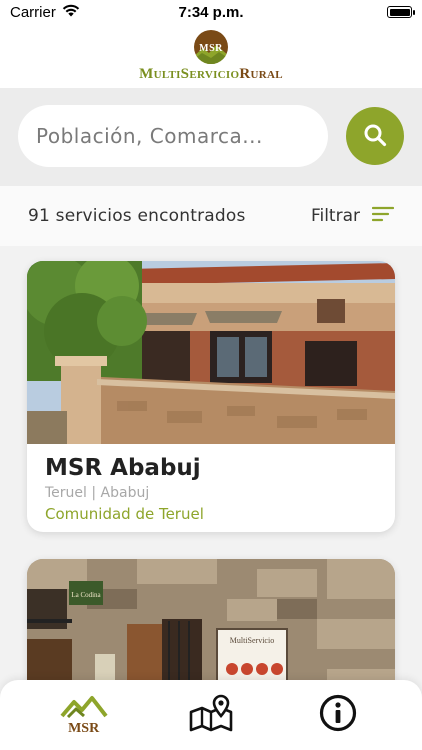 This screenshot has height=750, width=422. I want to click on card2-sign-text: MultiServicio, so click(252, 640).